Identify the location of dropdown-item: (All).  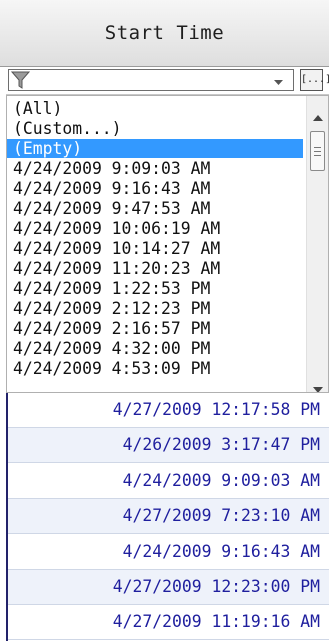
(155, 108).